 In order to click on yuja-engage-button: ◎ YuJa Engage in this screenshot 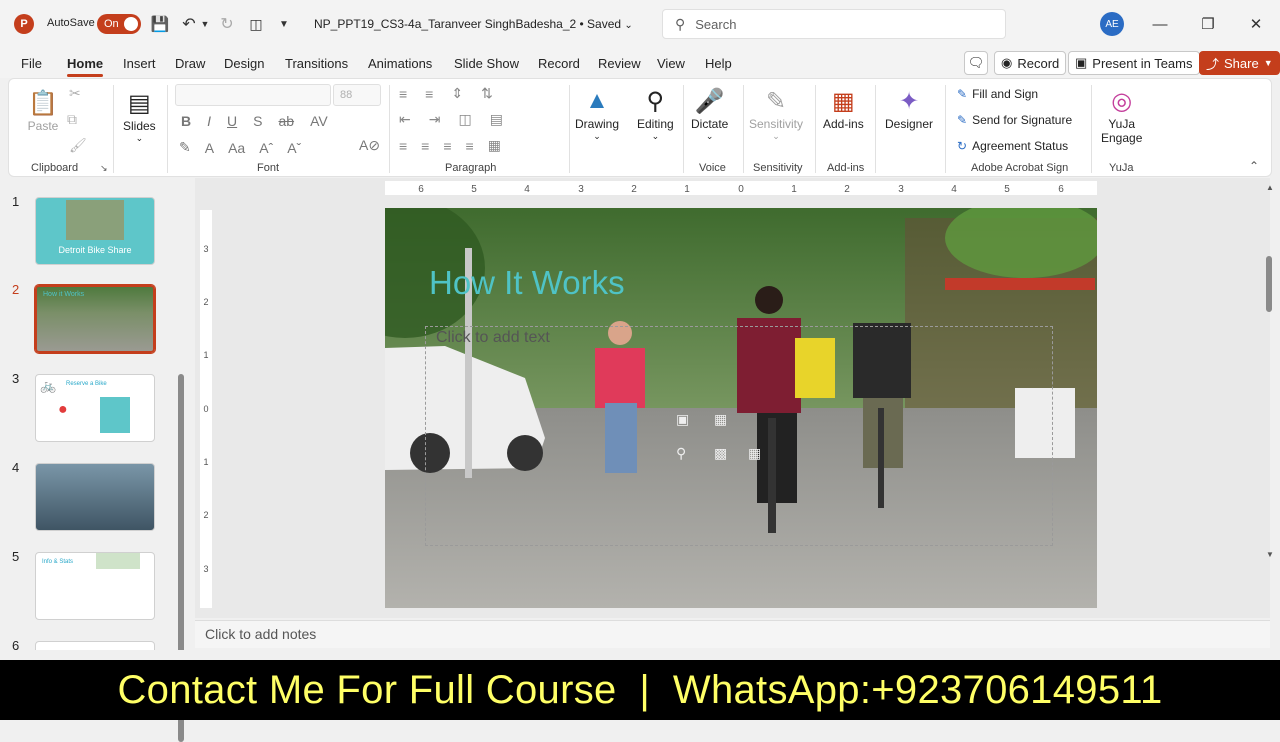, I will do `click(1121, 115)`.